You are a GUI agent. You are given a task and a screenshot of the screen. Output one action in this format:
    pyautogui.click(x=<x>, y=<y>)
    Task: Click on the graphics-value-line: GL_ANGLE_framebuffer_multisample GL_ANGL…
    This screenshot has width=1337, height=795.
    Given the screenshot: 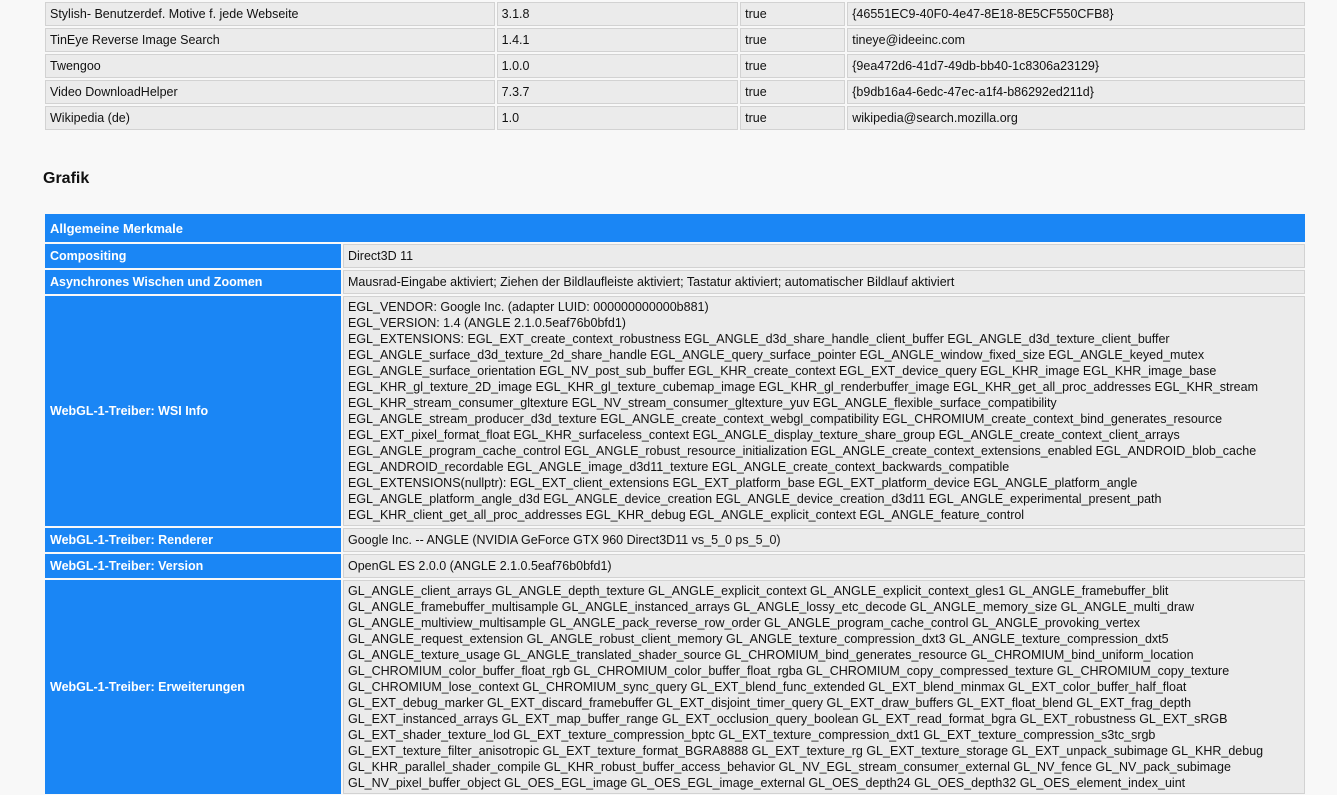 What is the action you would take?
    pyautogui.click(x=771, y=607)
    